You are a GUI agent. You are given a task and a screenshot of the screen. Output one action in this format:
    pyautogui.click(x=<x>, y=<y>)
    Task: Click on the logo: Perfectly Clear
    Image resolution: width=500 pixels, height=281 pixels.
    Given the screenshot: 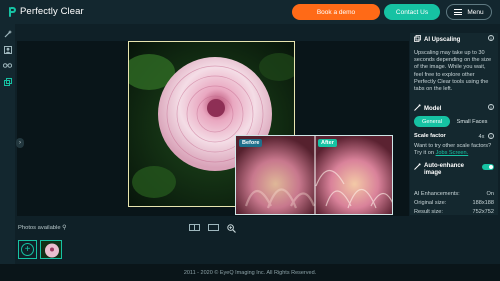 What is the action you would take?
    pyautogui.click(x=46, y=11)
    